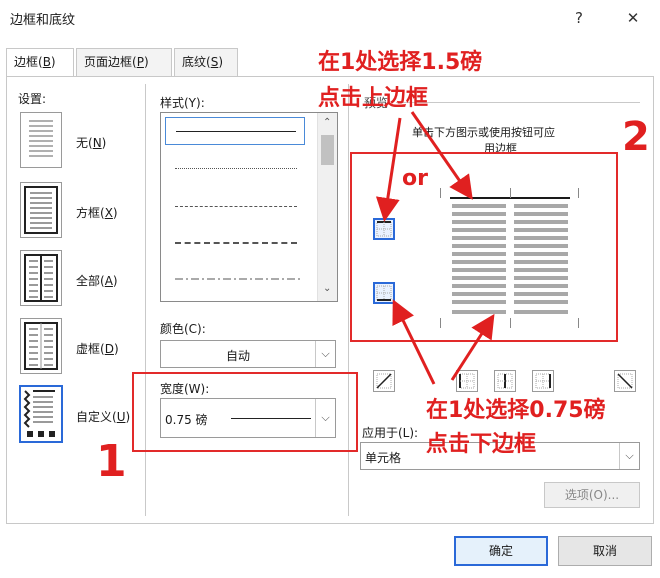  What do you see at coordinates (400, 62) in the screenshot?
I see `annotation-top-line1: 在1处选择1.5磅` at bounding box center [400, 62].